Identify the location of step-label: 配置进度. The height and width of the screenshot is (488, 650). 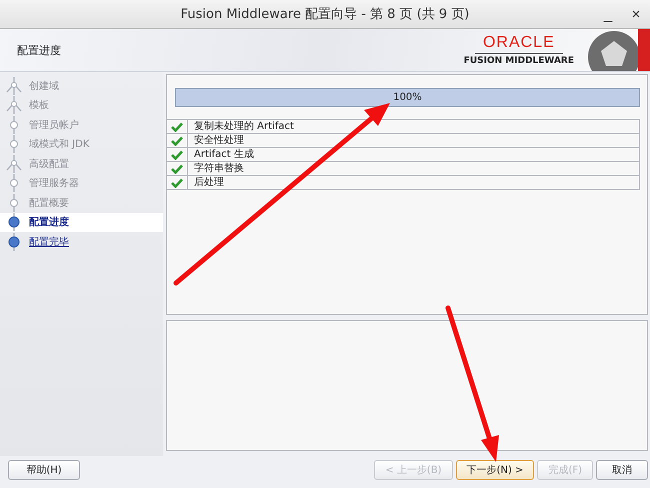
(49, 222).